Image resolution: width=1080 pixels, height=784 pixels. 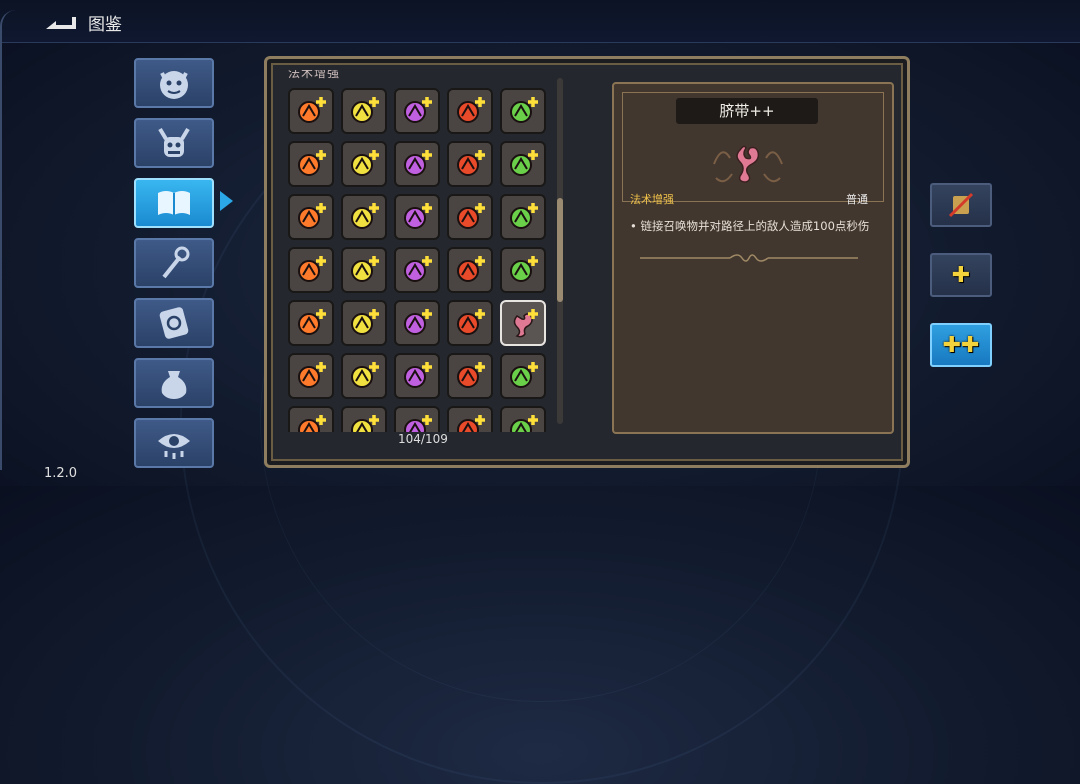 I want to click on split-arrow-icon, so click(x=418, y=216).